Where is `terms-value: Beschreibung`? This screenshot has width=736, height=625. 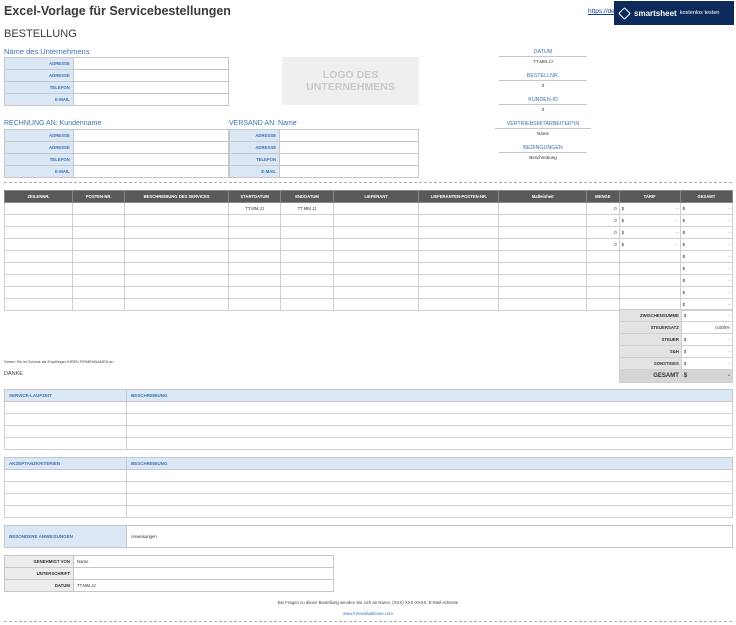
terms-value: Beschreibung is located at coordinates (543, 157).